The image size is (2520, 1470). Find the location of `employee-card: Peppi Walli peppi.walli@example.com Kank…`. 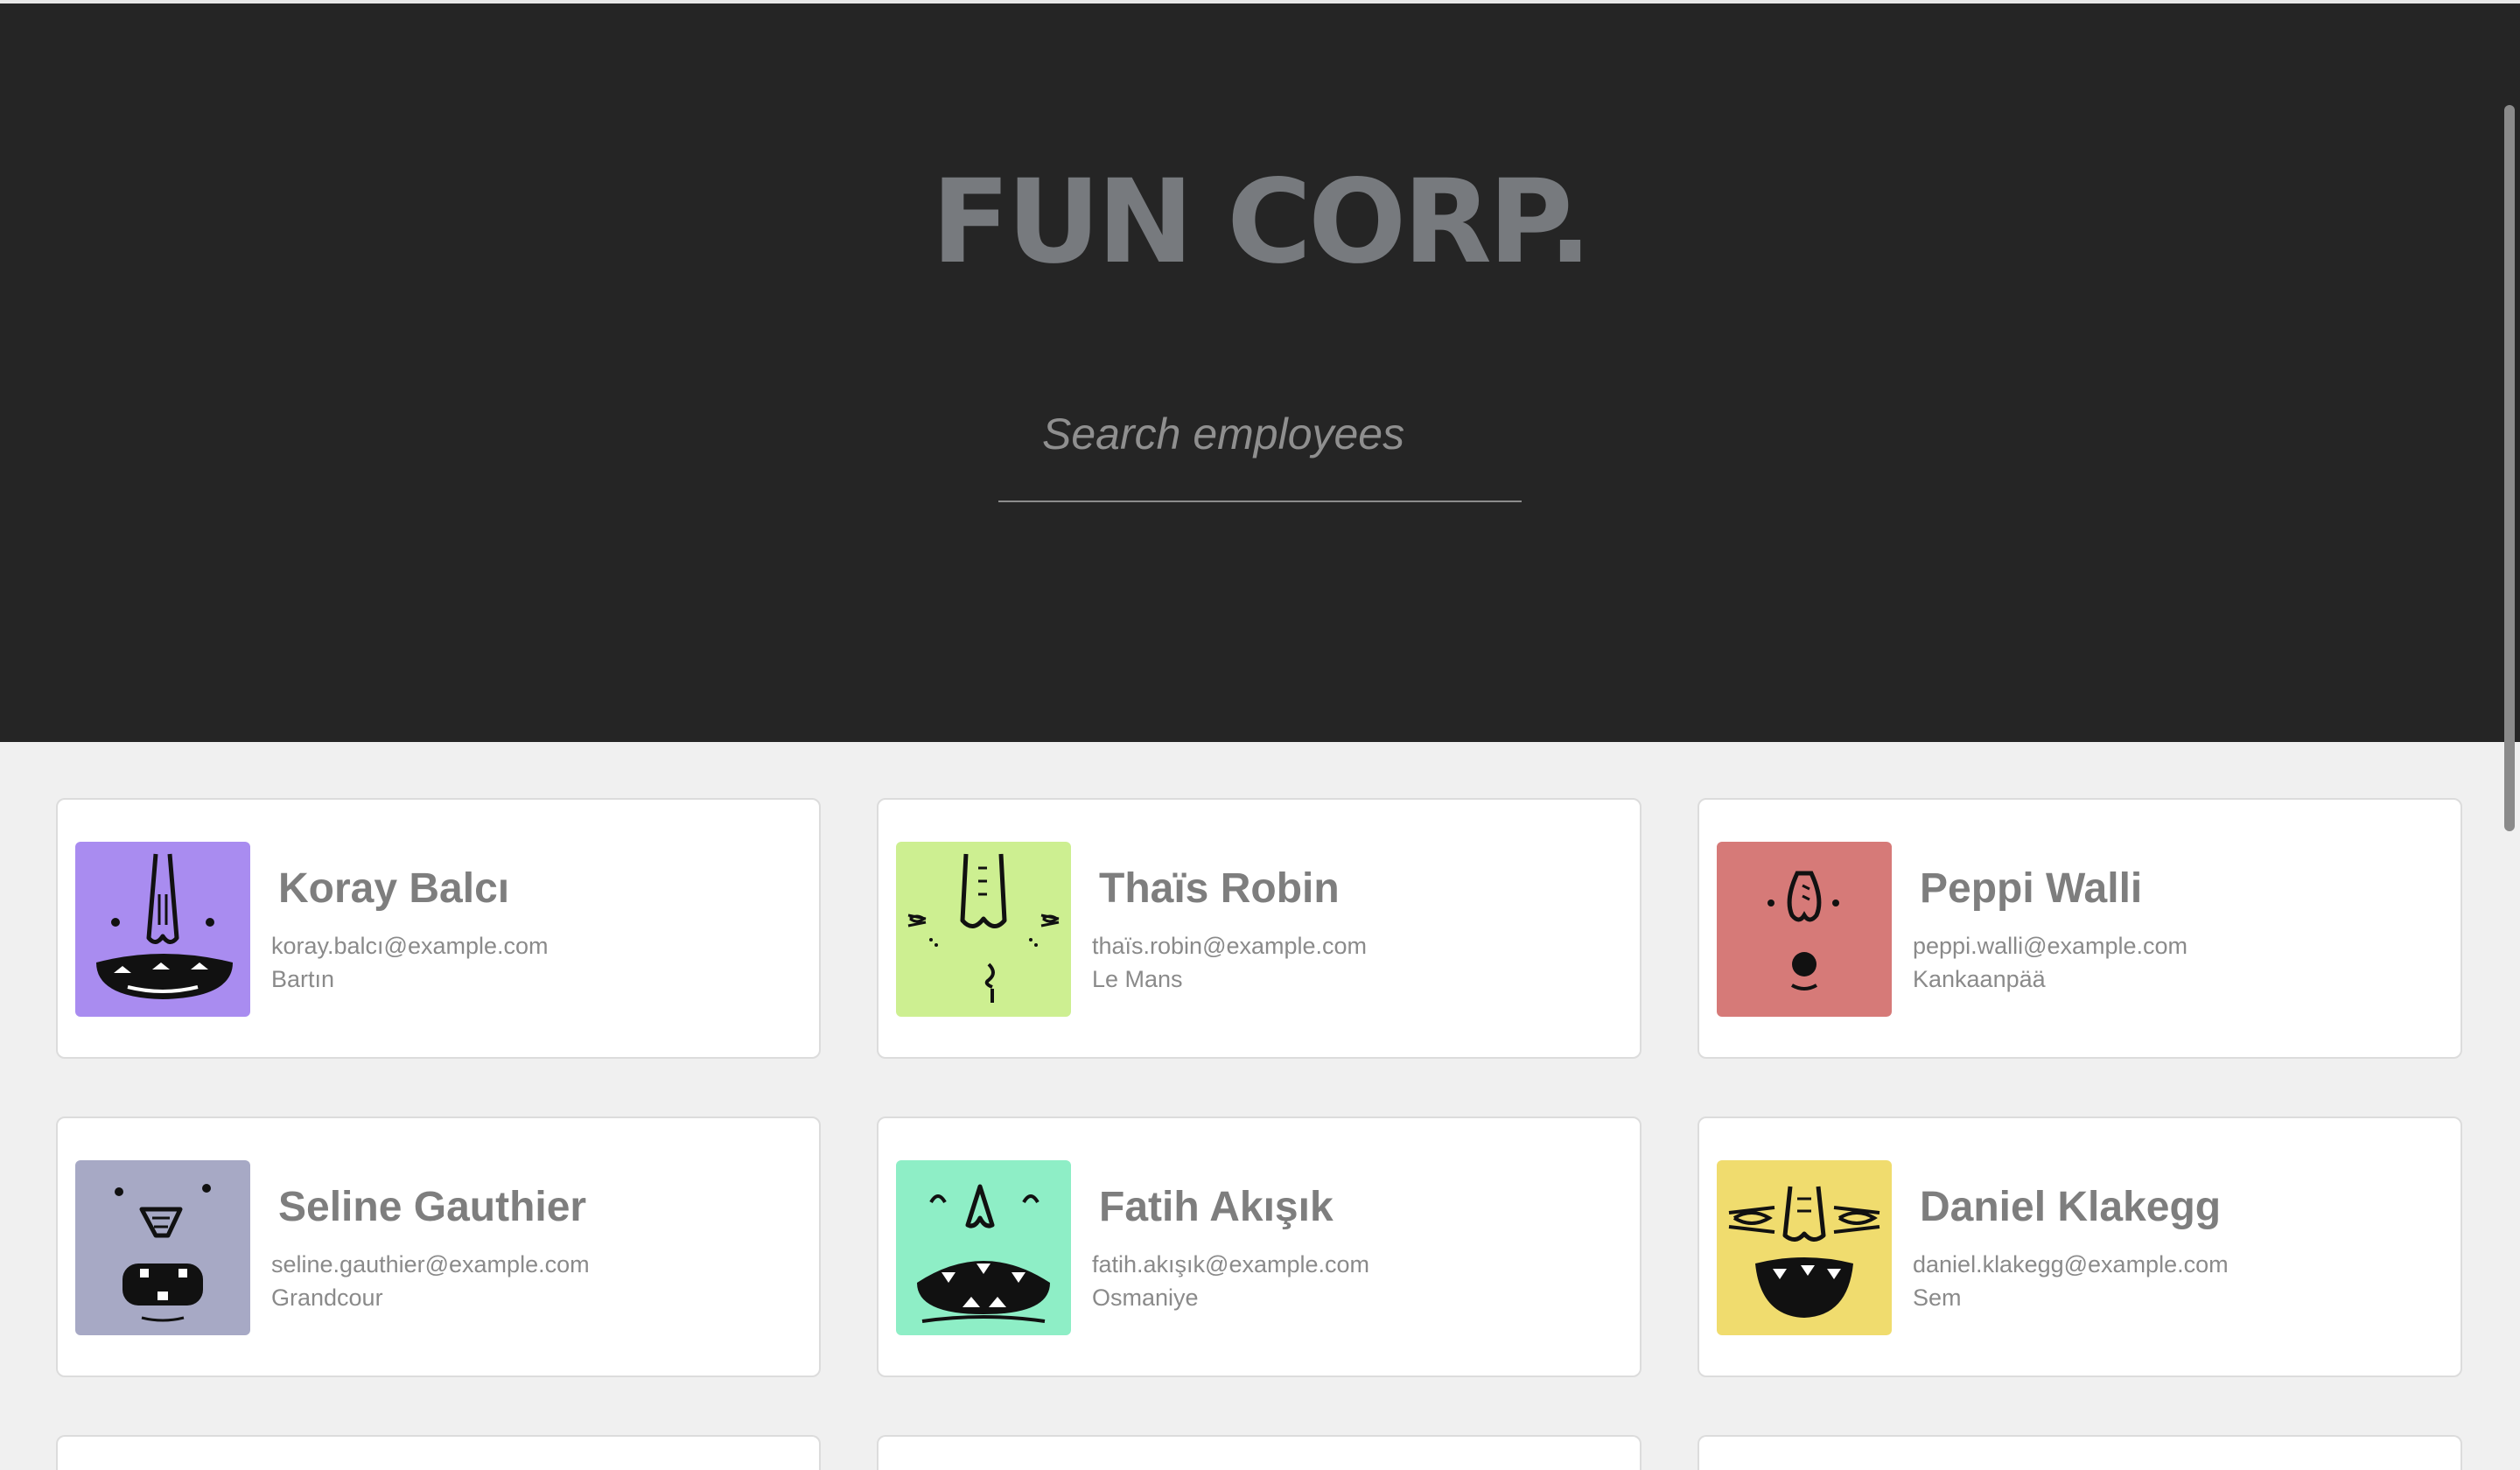

employee-card: Peppi Walli peppi.walli@example.com Kank… is located at coordinates (2080, 928).